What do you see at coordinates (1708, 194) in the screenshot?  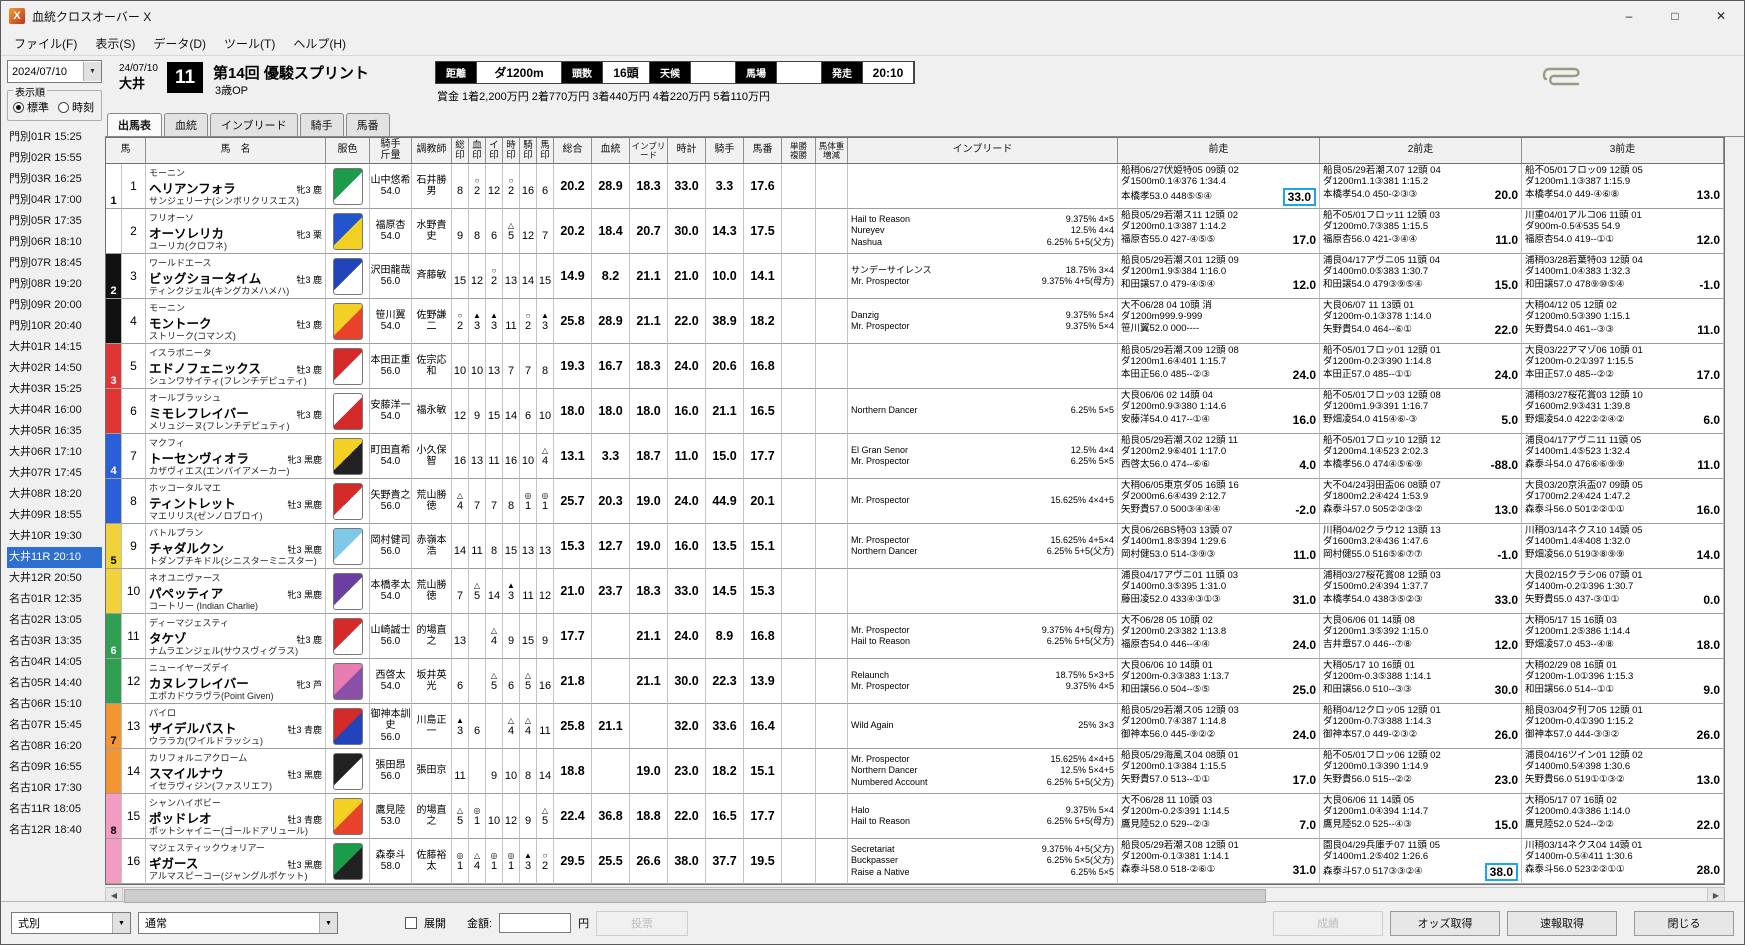 I see `prev-race-score: 13.0` at bounding box center [1708, 194].